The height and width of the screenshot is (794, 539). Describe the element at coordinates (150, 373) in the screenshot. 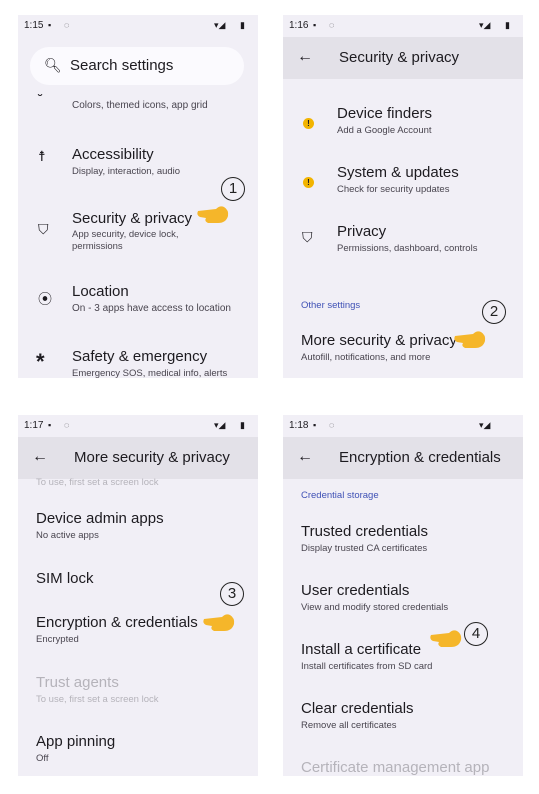

I see `item-subtitle: Emergency SOS, medical info, alerts` at that location.